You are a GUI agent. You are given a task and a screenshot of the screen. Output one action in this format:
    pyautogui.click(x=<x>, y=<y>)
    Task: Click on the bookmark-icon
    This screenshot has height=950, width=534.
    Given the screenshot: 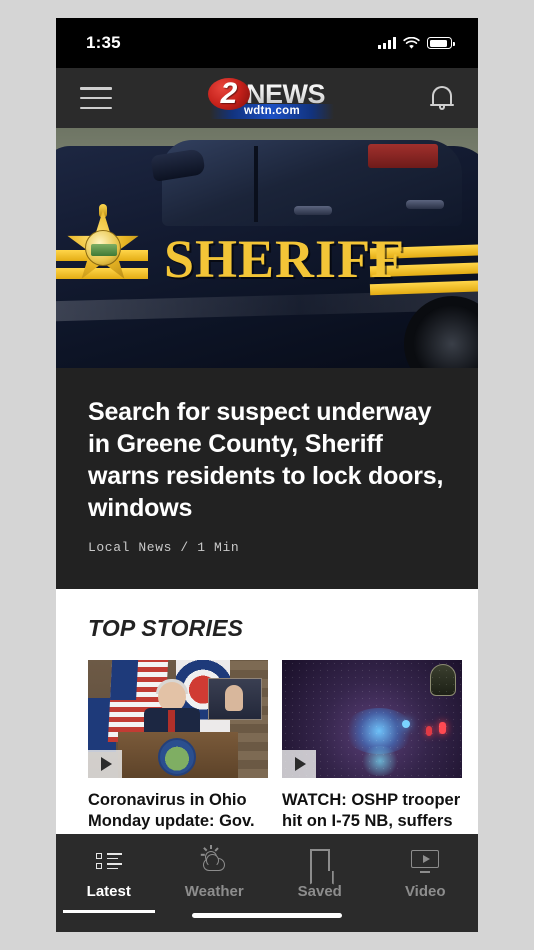 What is the action you would take?
    pyautogui.click(x=319, y=861)
    